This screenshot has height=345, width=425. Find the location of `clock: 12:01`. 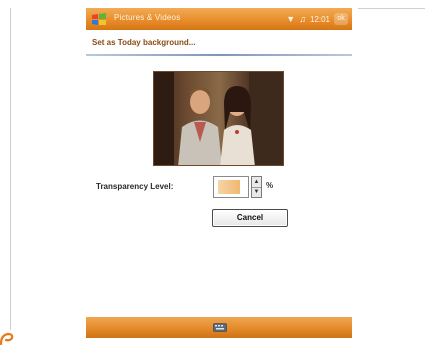

clock: 12:01 is located at coordinates (320, 19).